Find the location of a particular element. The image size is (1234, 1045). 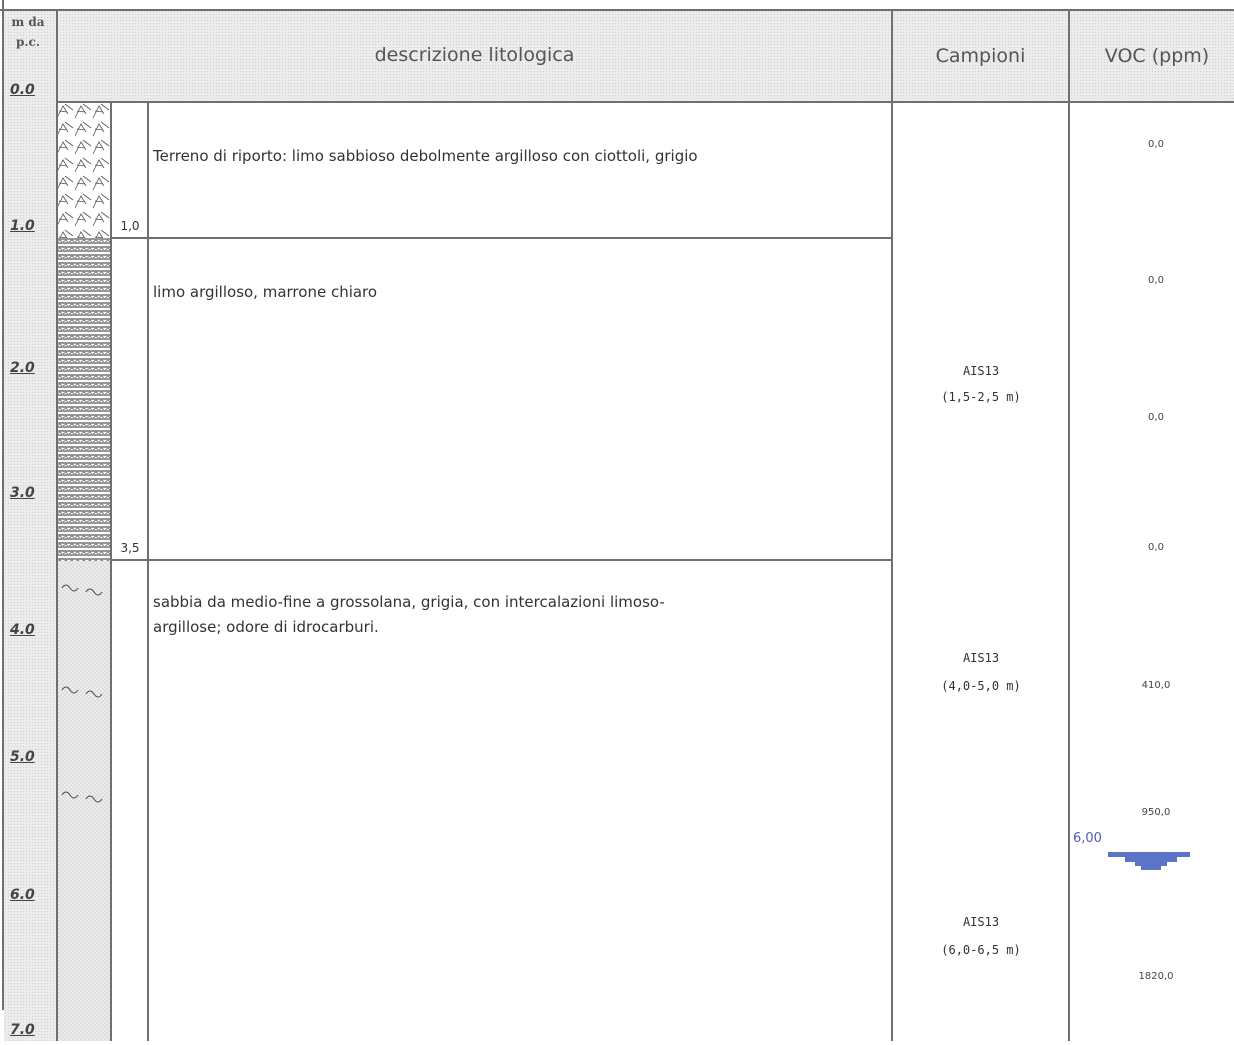

fill-symbol is located at coordinates (83, 170).